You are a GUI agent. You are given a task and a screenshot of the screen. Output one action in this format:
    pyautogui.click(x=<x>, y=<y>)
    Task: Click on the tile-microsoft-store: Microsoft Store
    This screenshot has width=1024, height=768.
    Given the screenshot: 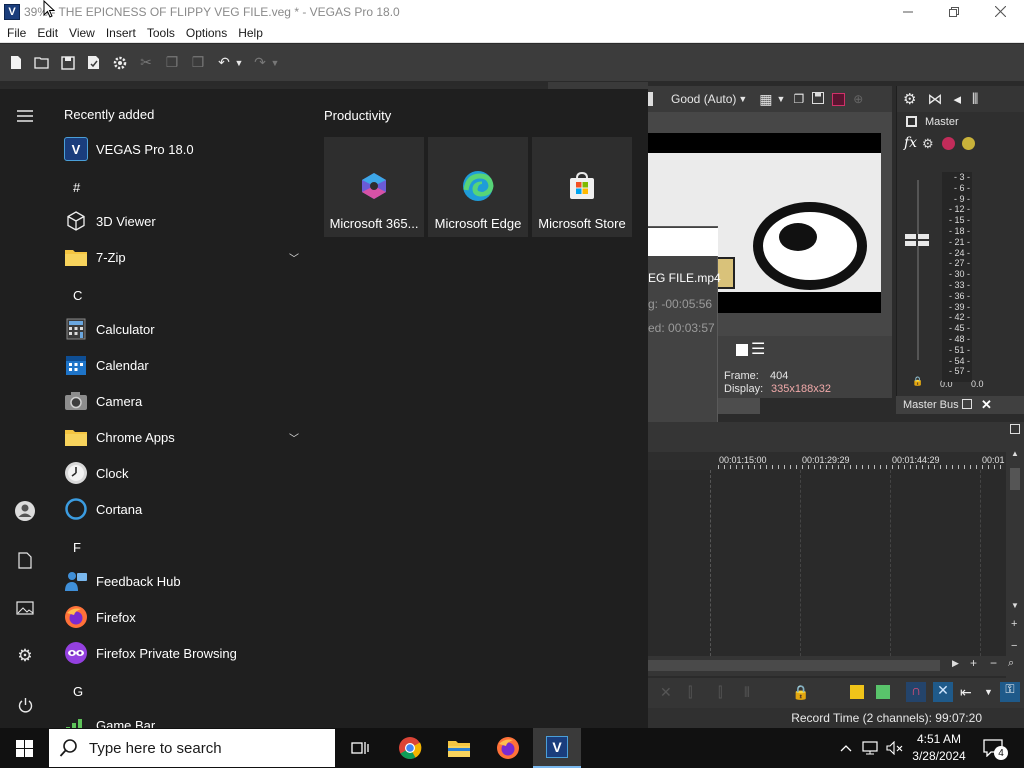 What is the action you would take?
    pyautogui.click(x=582, y=187)
    